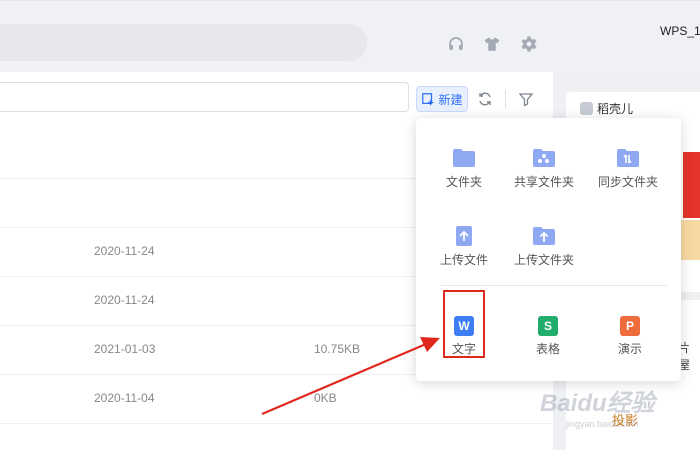  What do you see at coordinates (597, 403) in the screenshot?
I see `watermark-logo: Baidu经验` at bounding box center [597, 403].